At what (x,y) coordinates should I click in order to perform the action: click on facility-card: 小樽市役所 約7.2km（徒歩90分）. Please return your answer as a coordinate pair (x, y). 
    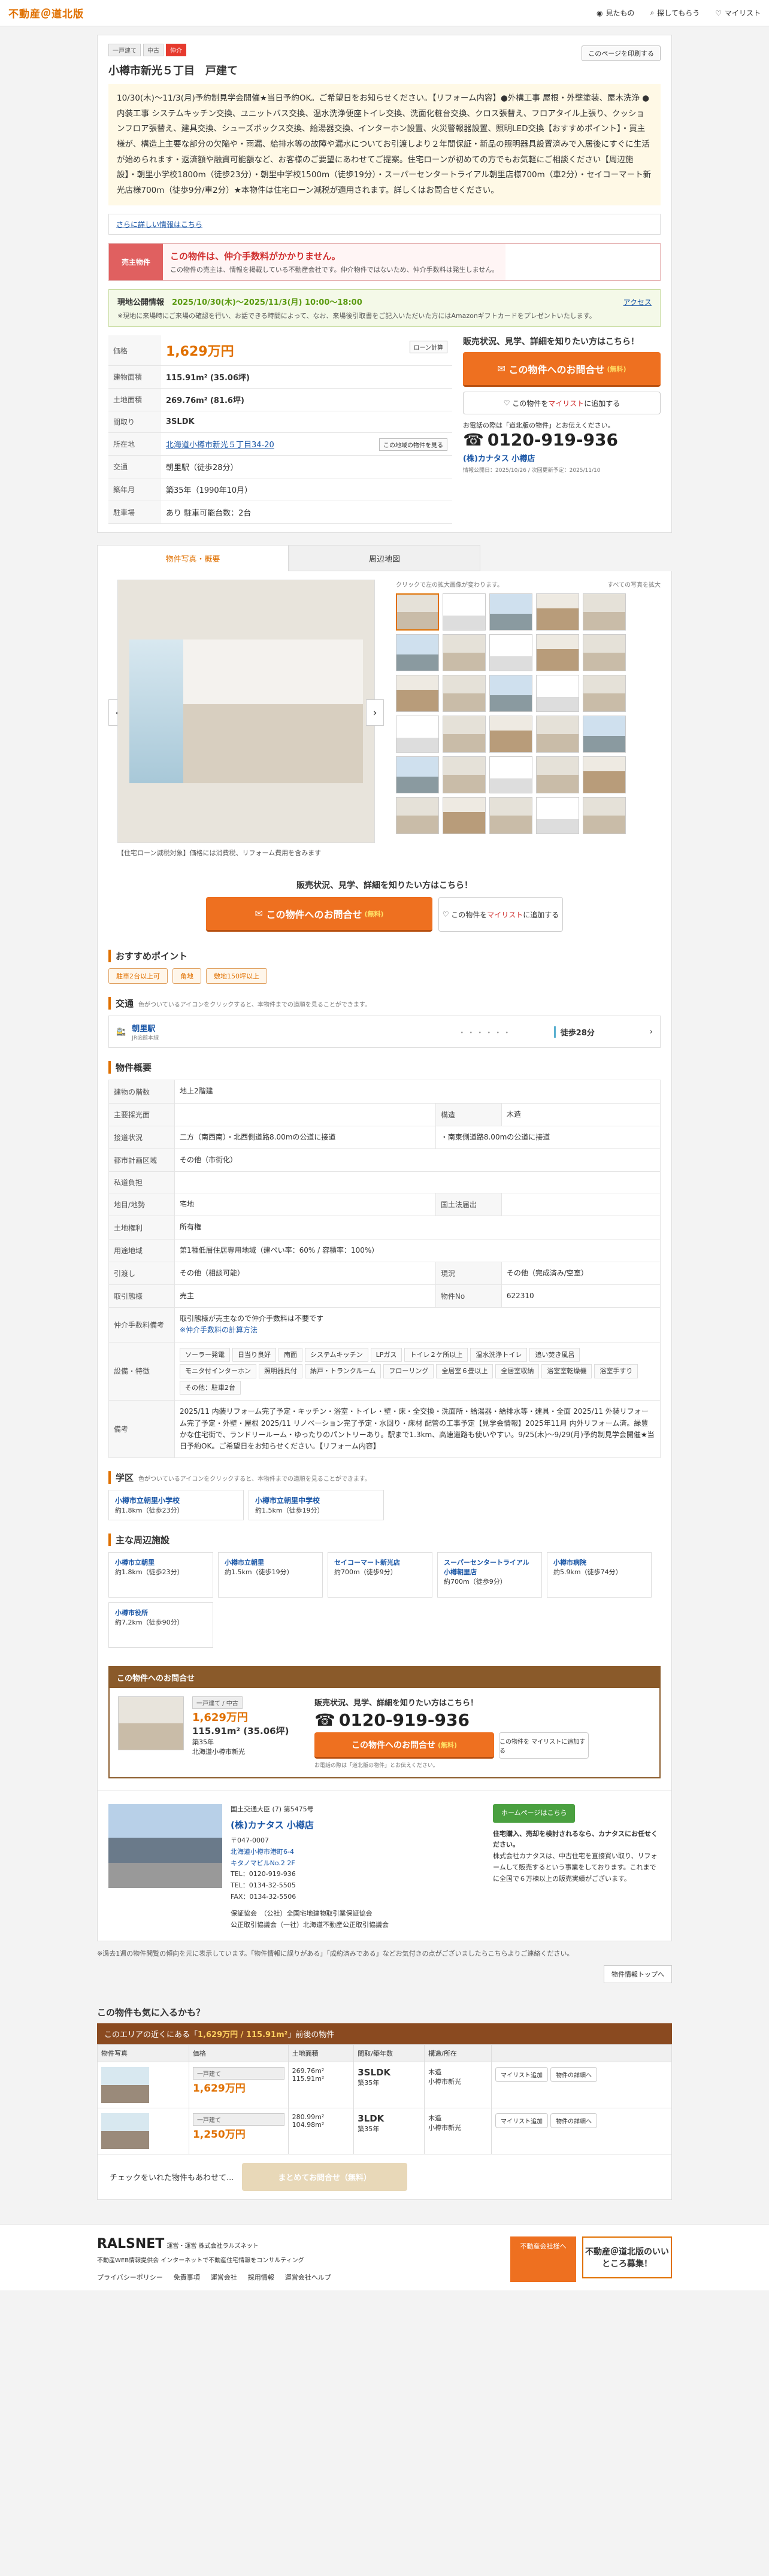
    Looking at the image, I should click on (160, 1625).